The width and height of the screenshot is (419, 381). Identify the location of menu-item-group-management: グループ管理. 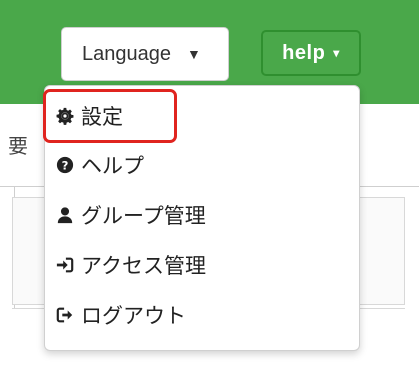
(130, 215).